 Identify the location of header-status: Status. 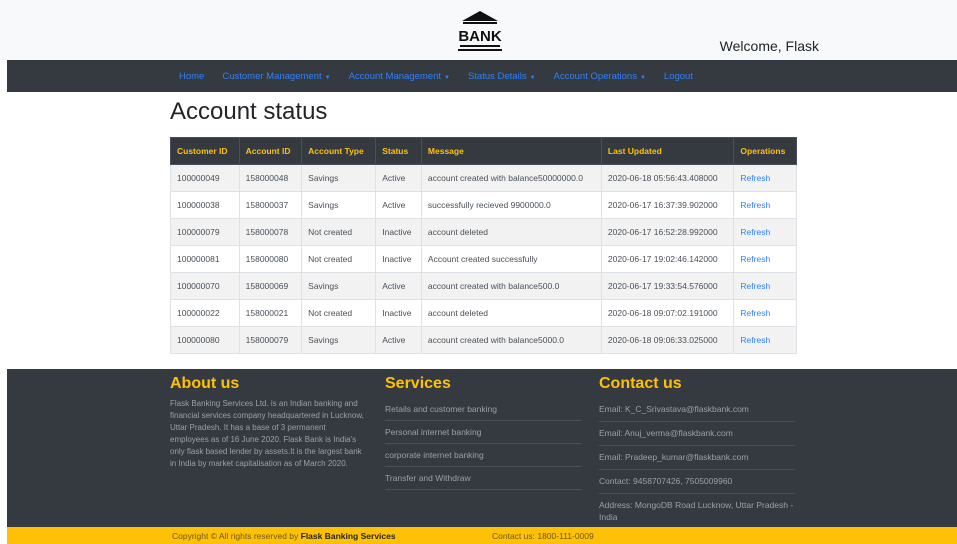
(398, 151).